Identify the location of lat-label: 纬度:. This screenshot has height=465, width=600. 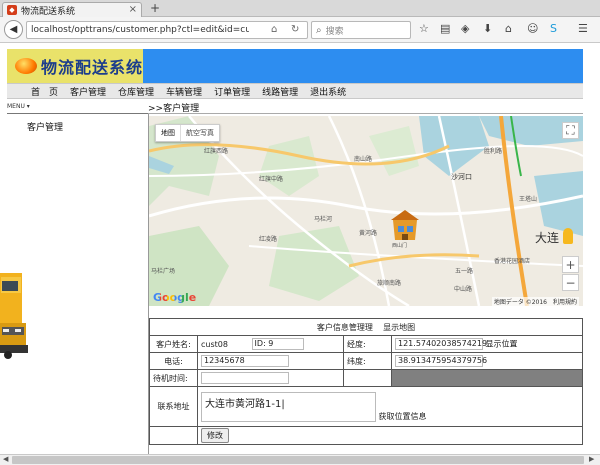
(367, 361).